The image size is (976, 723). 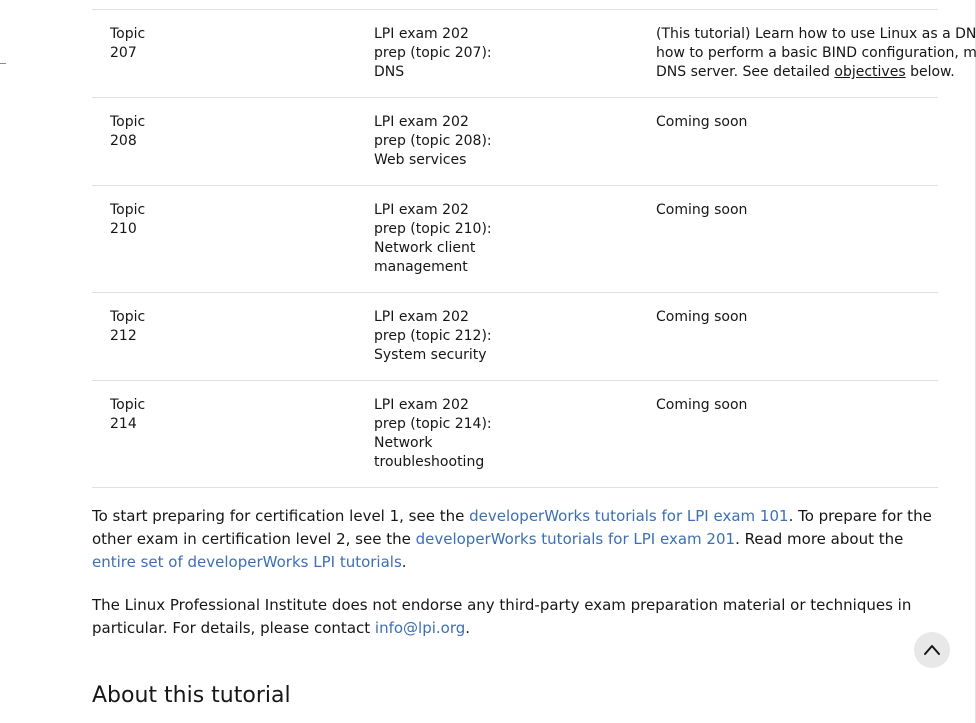 I want to click on objectives-link: objectives, so click(x=869, y=72).